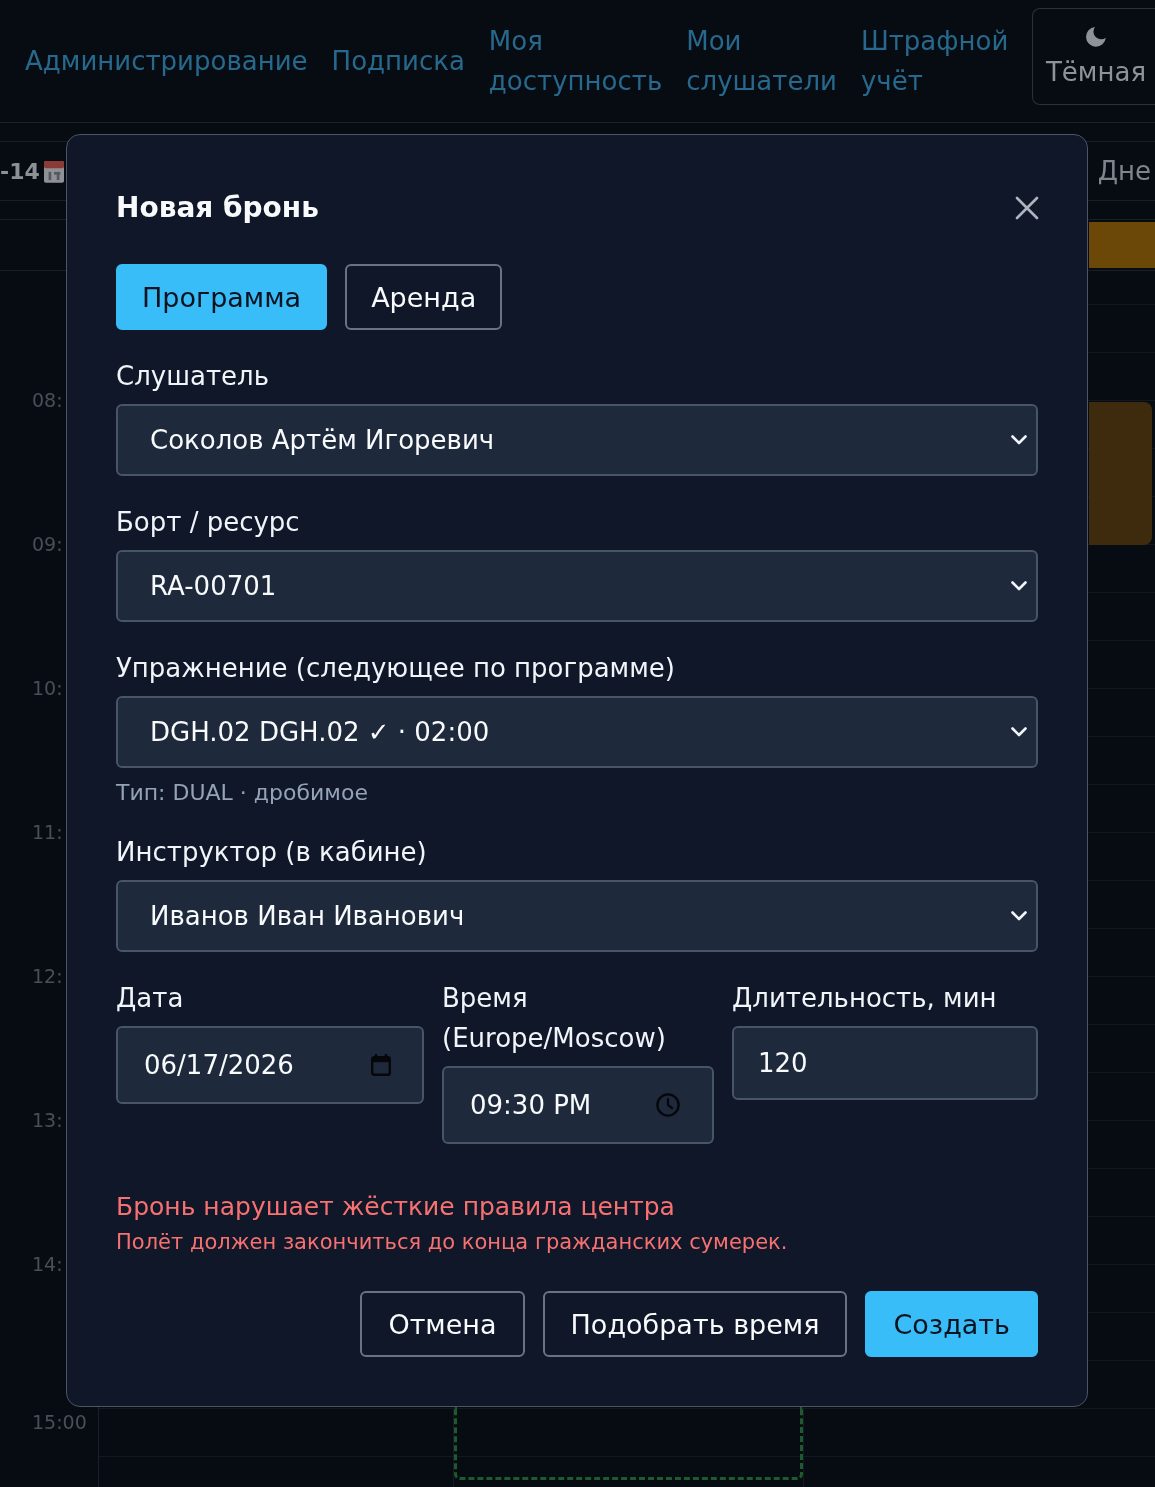  What do you see at coordinates (270, 1065) in the screenshot?
I see `date-field: 06/17/2026` at bounding box center [270, 1065].